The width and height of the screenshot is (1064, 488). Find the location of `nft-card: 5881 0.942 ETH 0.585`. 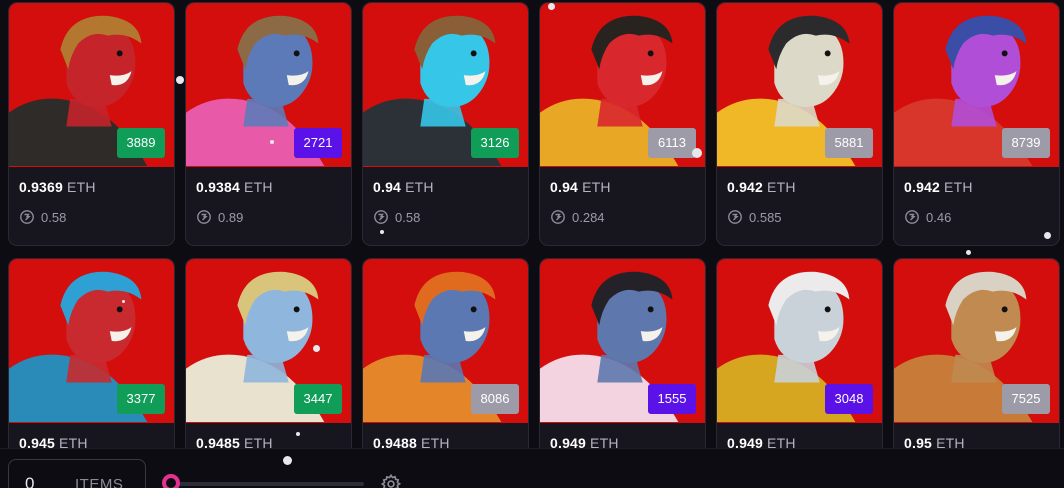

nft-card: 5881 0.942 ETH 0.585 is located at coordinates (799, 124).